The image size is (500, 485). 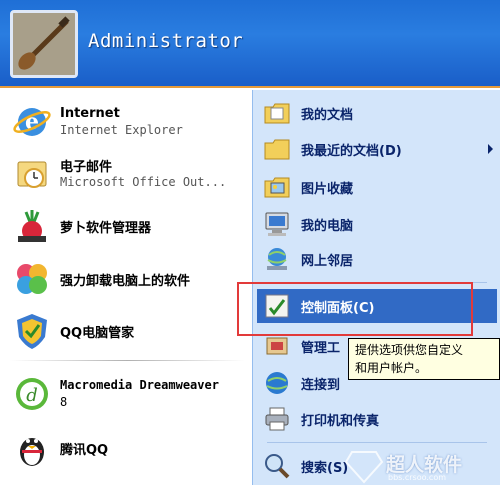 I want to click on place-label: 图片收藏, so click(x=327, y=189).